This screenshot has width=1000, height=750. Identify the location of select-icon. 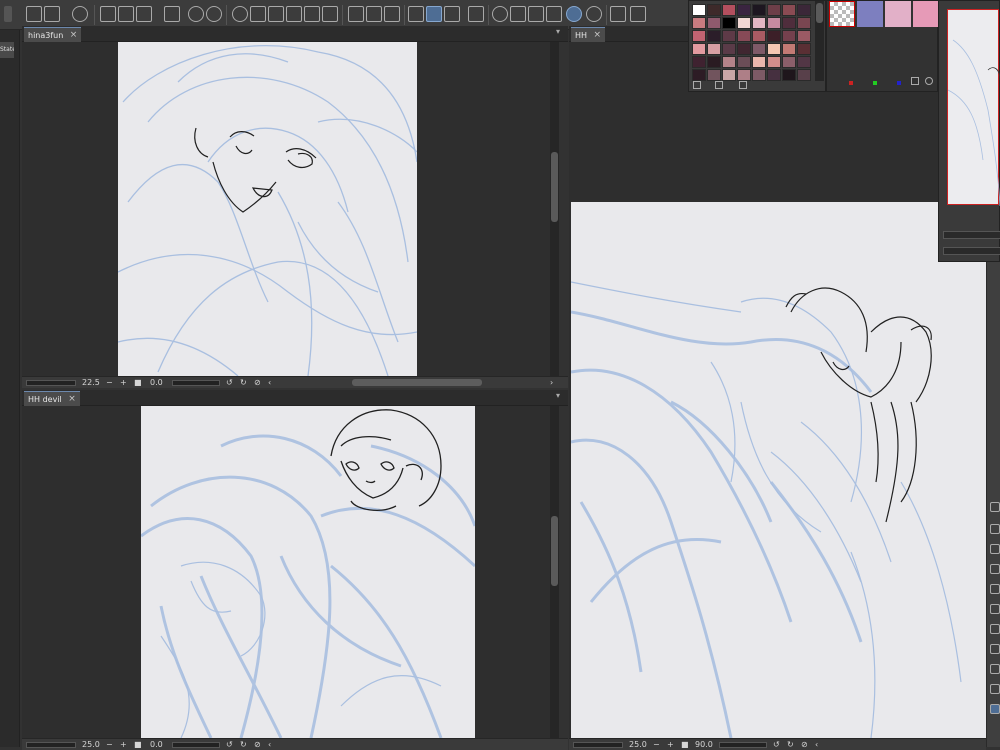
(330, 14).